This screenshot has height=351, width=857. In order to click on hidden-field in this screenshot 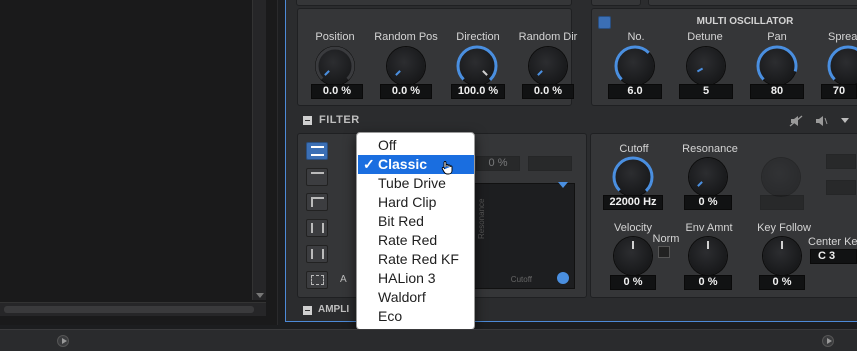, I will do `click(550, 163)`.